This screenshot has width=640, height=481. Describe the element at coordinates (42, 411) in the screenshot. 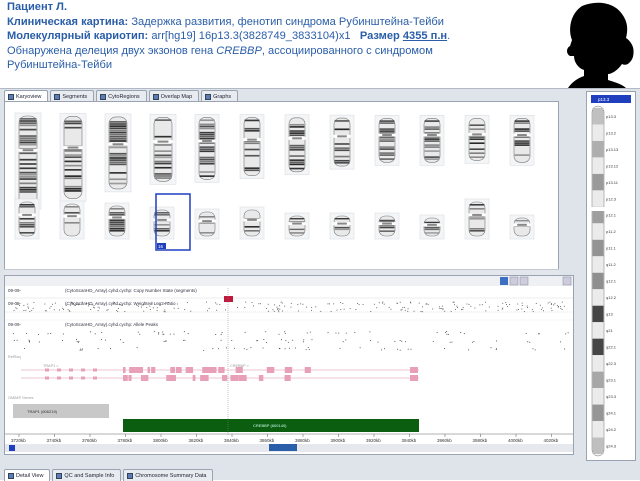

I see `trap1-gene-label: TRAP1 (606219)` at that location.